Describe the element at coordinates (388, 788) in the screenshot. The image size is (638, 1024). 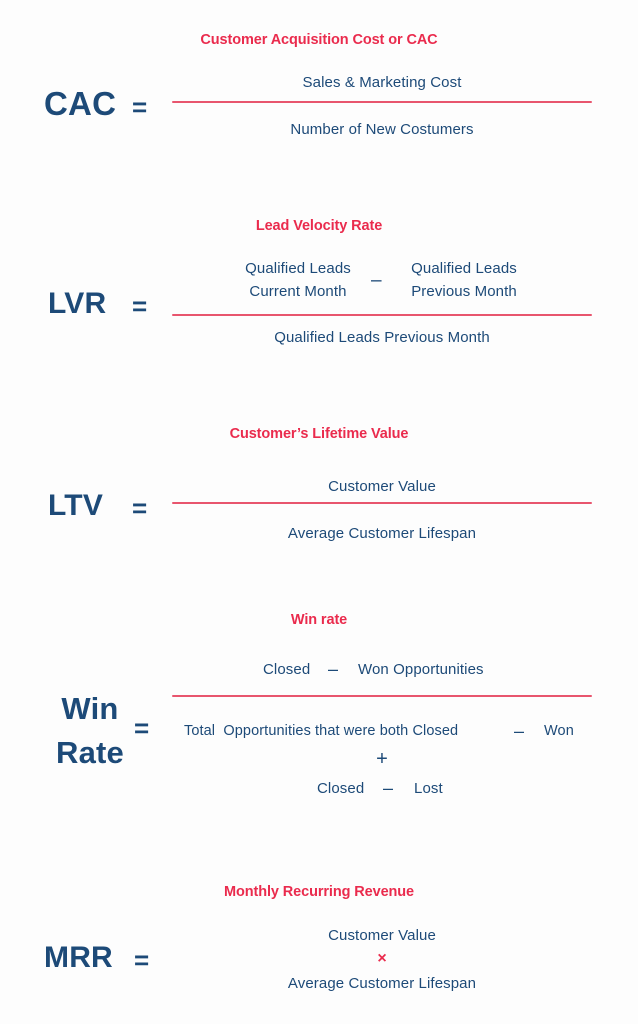
I see `formula-win-rate-denominator-line3-operator: –` at that location.